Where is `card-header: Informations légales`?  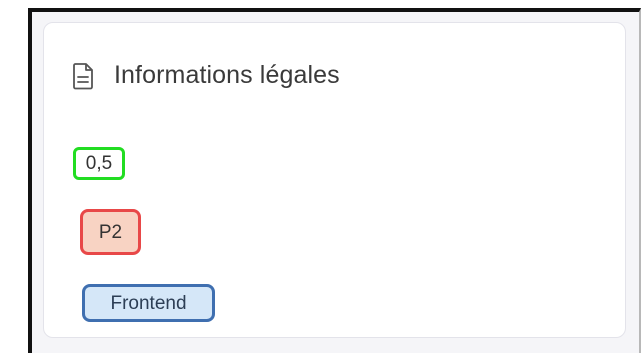
card-header: Informations légales is located at coordinates (206, 75).